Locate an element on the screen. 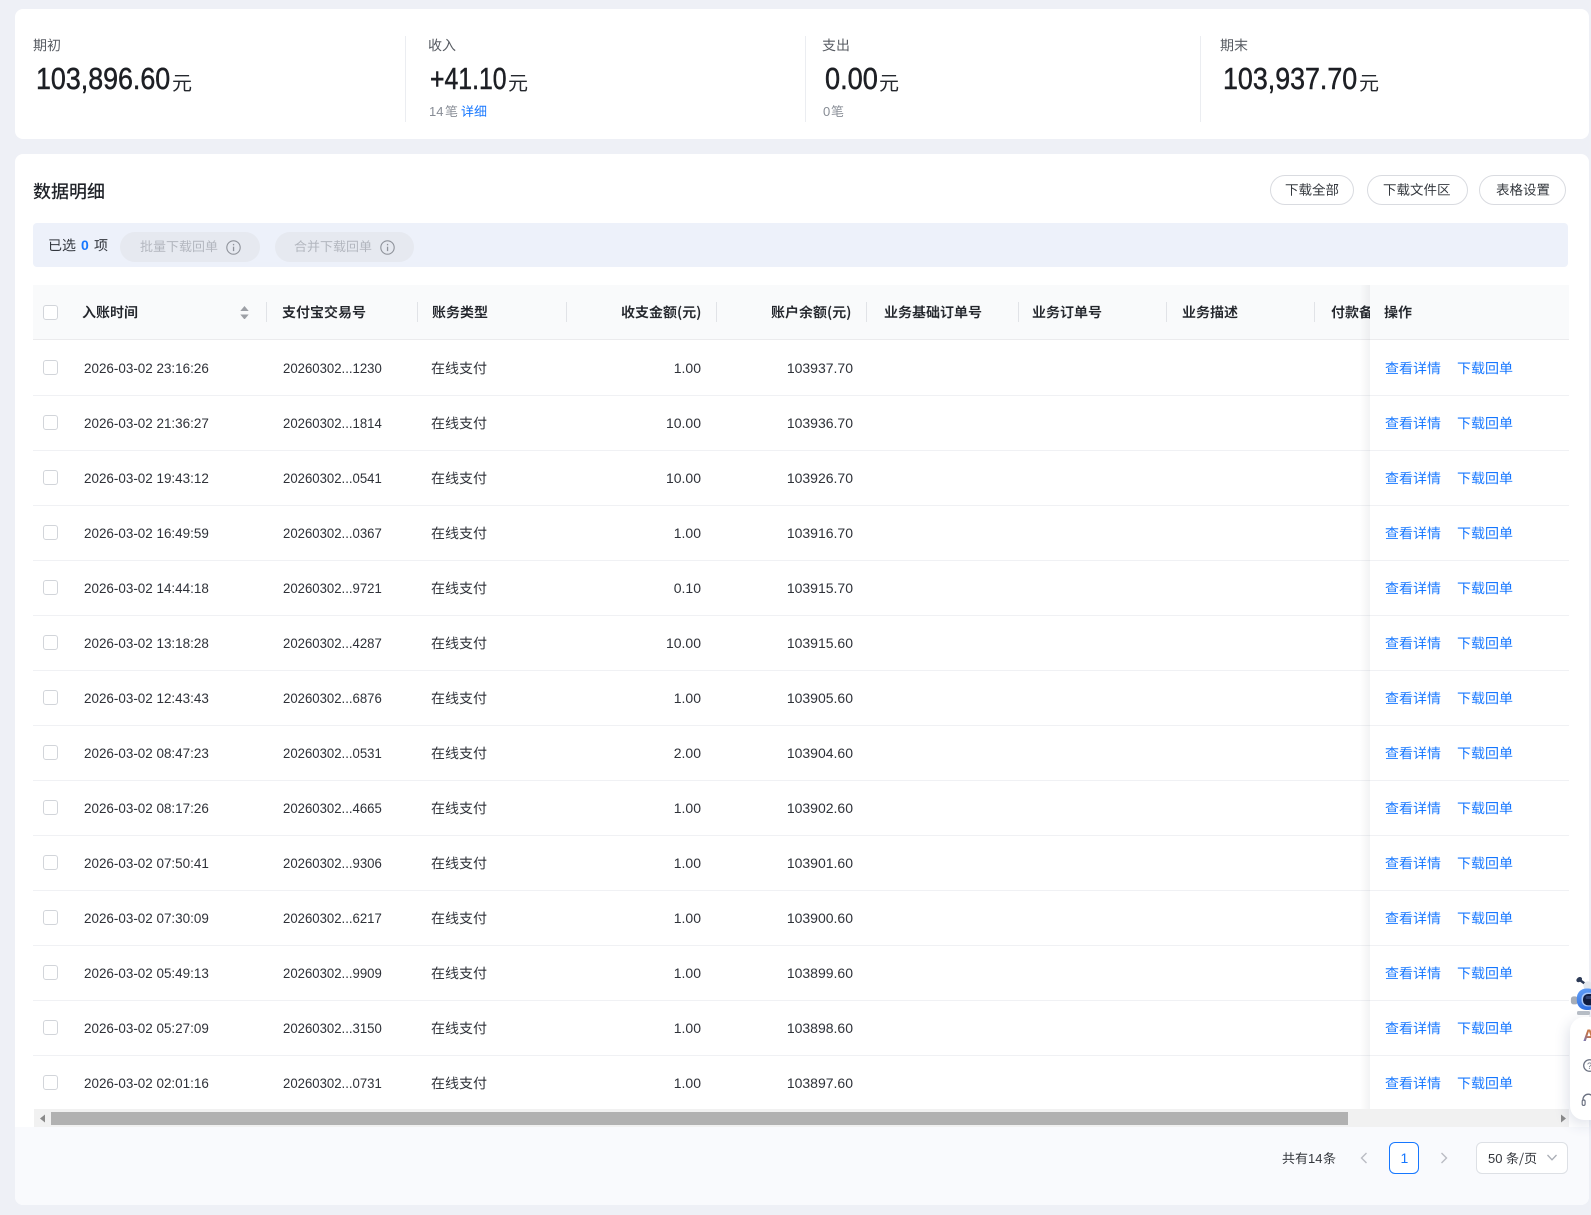  svg-text: A is located at coordinates (1587, 1035).